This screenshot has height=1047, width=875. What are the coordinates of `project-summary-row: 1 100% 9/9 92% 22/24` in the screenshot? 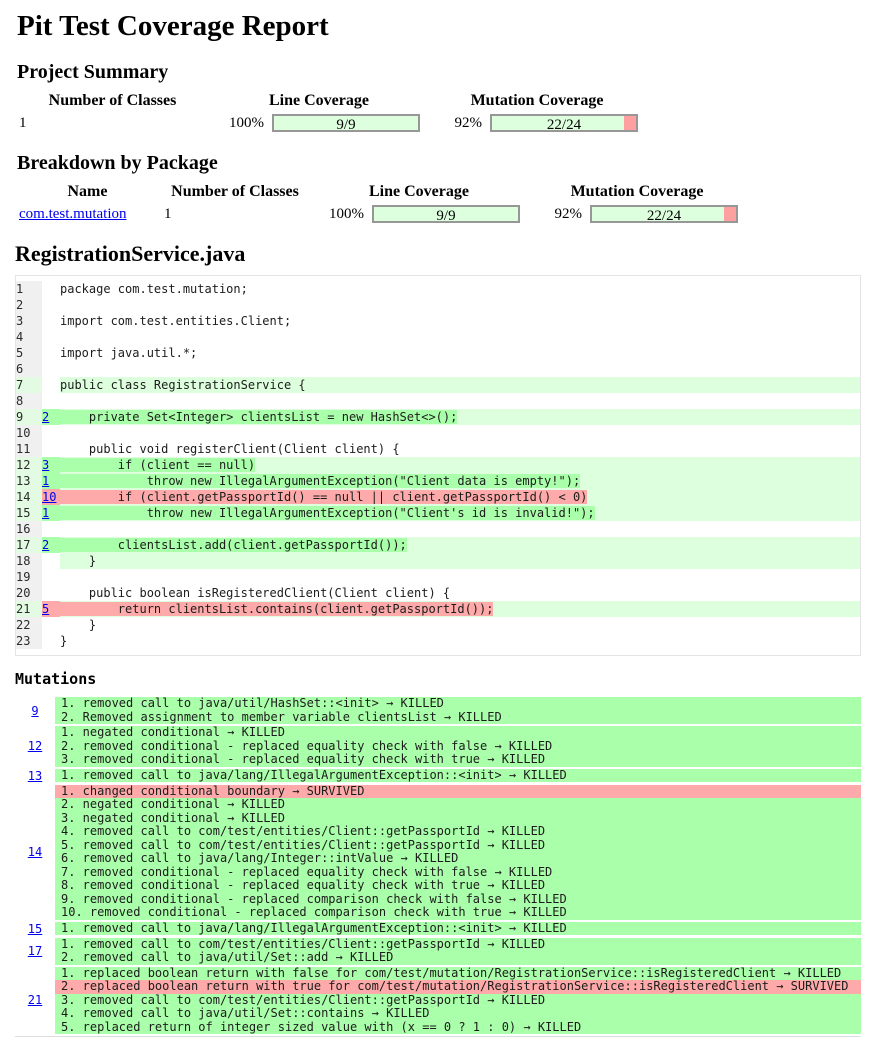 It's located at (330, 123).